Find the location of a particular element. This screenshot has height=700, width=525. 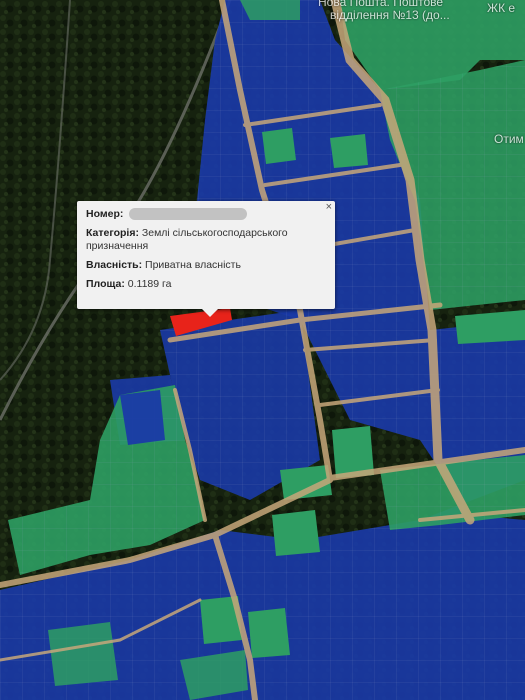

ownership-value: Приватна власність is located at coordinates (193, 265).